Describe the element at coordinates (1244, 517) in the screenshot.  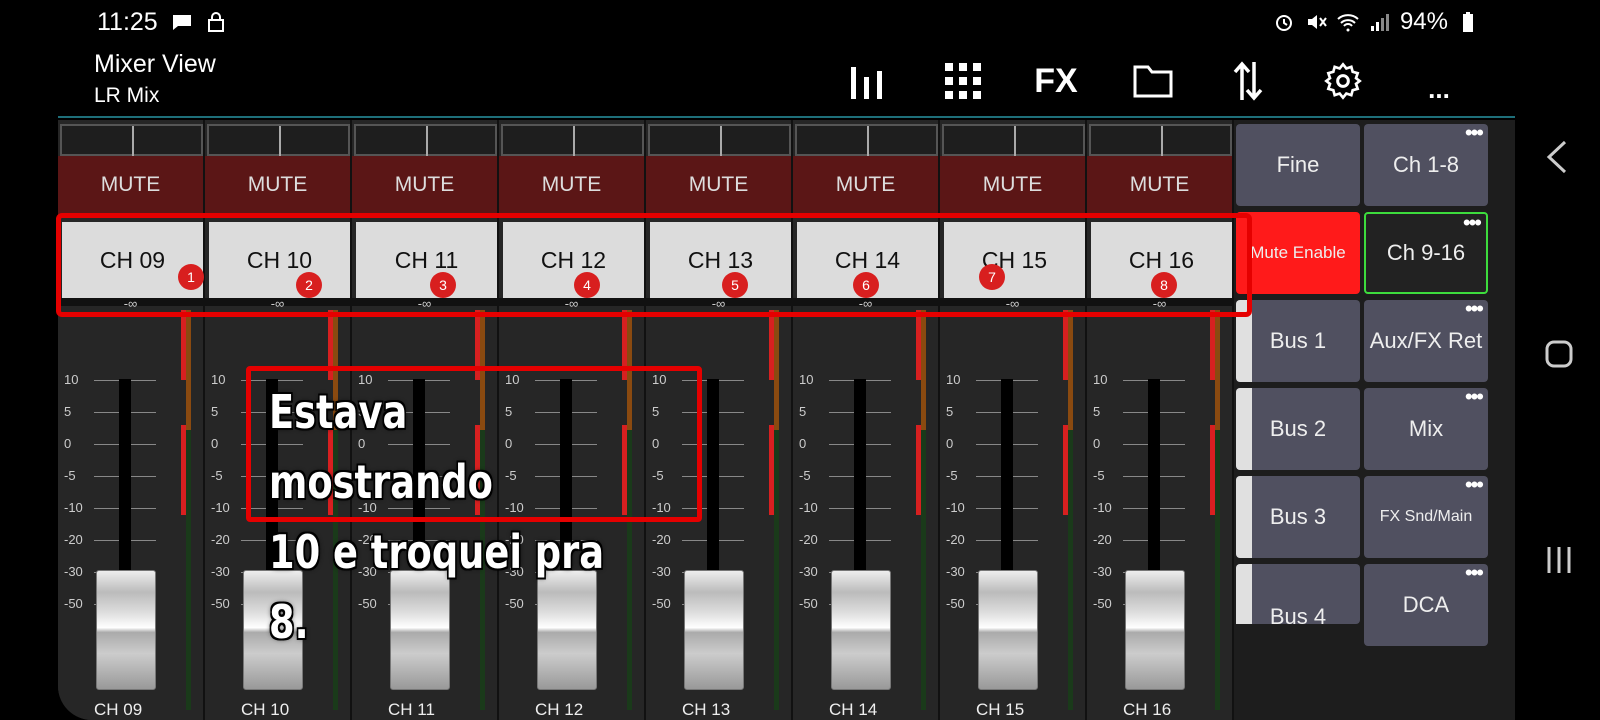
I see `bus-3-color-tab` at that location.